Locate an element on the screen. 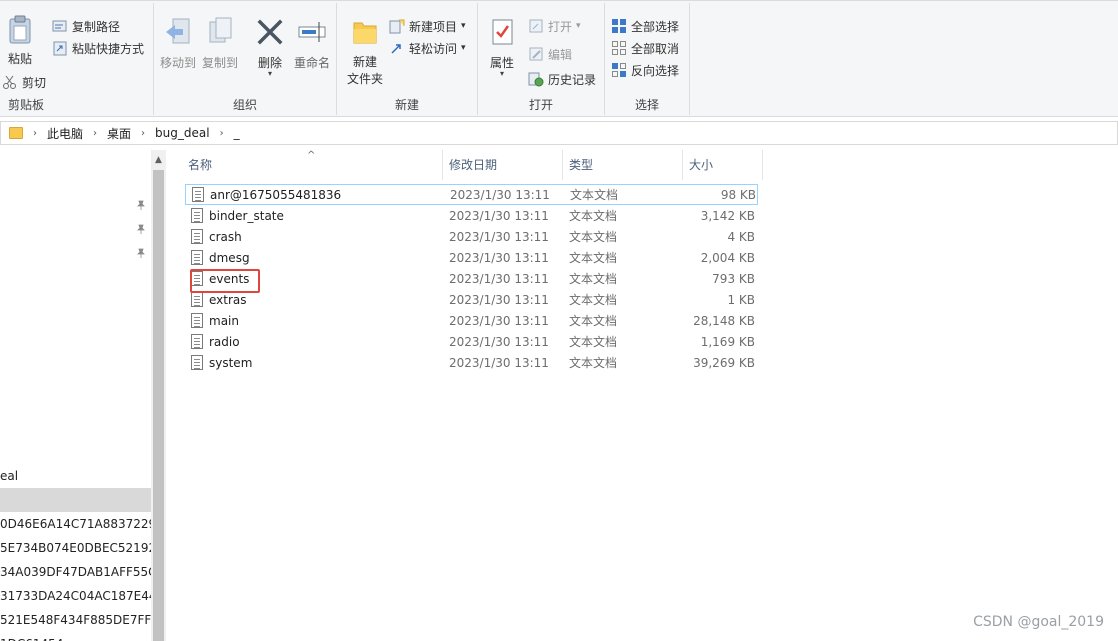  breadcrumb-this-pc: 此电脑 is located at coordinates (65, 133).